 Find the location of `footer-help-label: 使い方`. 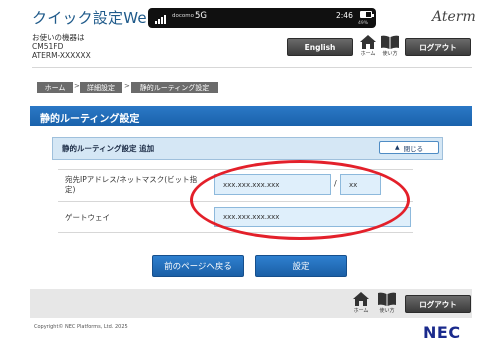

footer-help-label: 使い方 is located at coordinates (387, 311).